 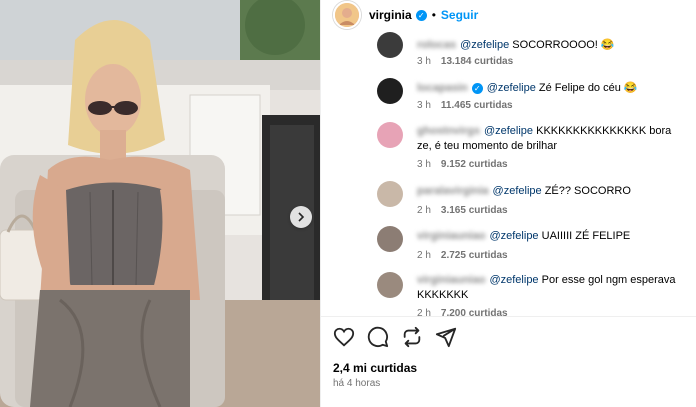 What do you see at coordinates (474, 210) in the screenshot?
I see `comment-likes: 3.165 curtidas` at bounding box center [474, 210].